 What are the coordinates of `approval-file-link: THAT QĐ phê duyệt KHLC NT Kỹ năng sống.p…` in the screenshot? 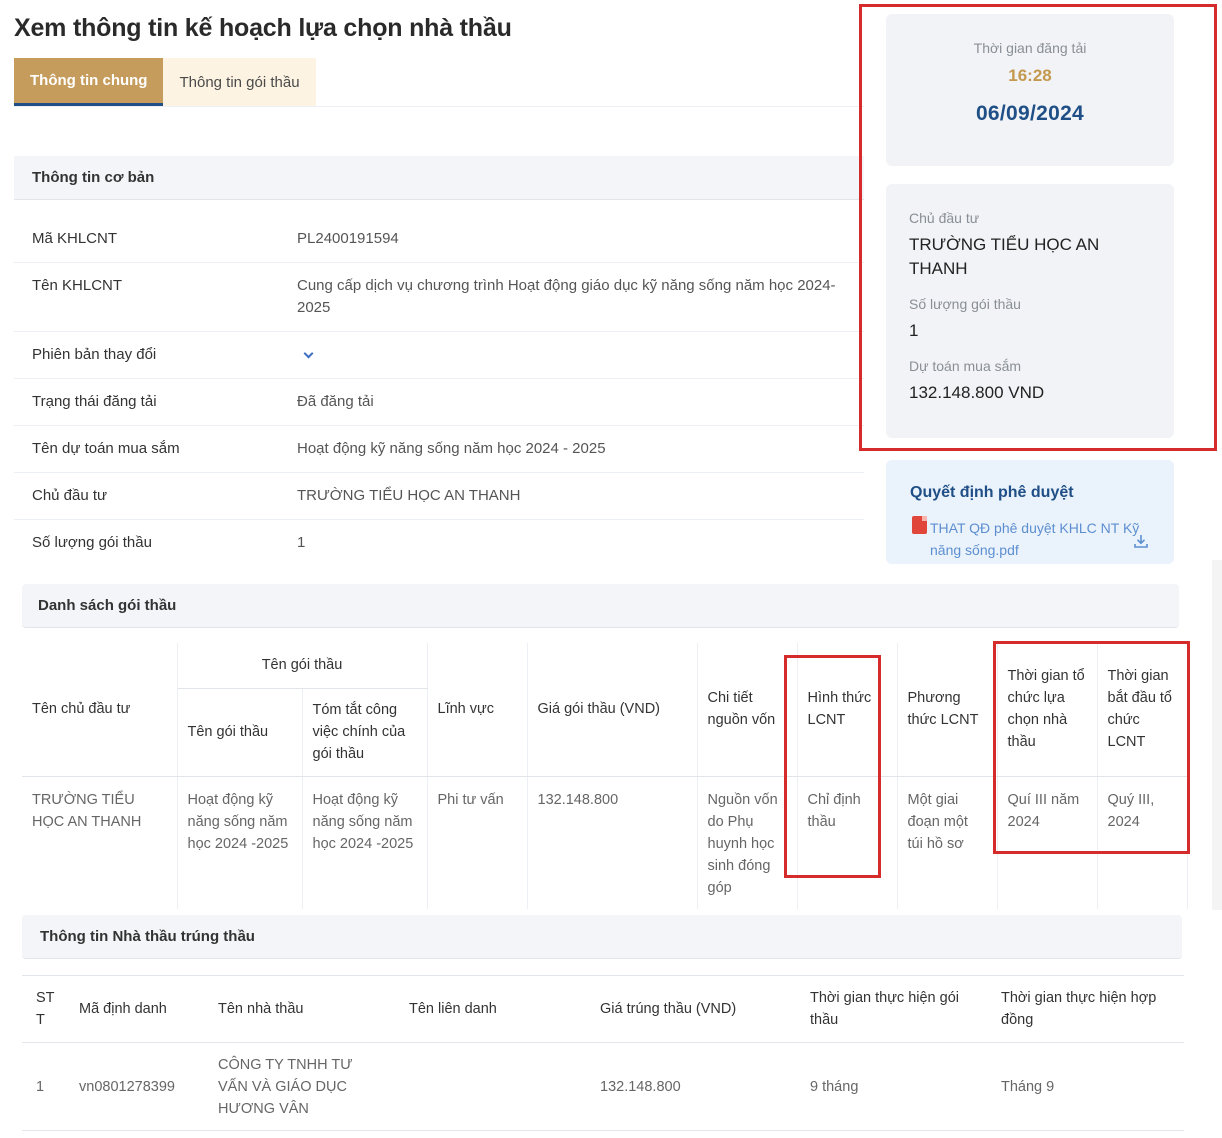 It's located at (1035, 539).